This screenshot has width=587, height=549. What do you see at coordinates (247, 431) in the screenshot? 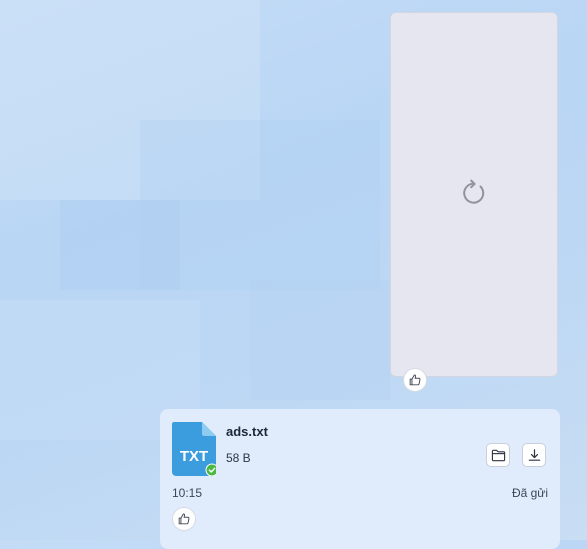
I see `file-name: ads.txt` at bounding box center [247, 431].